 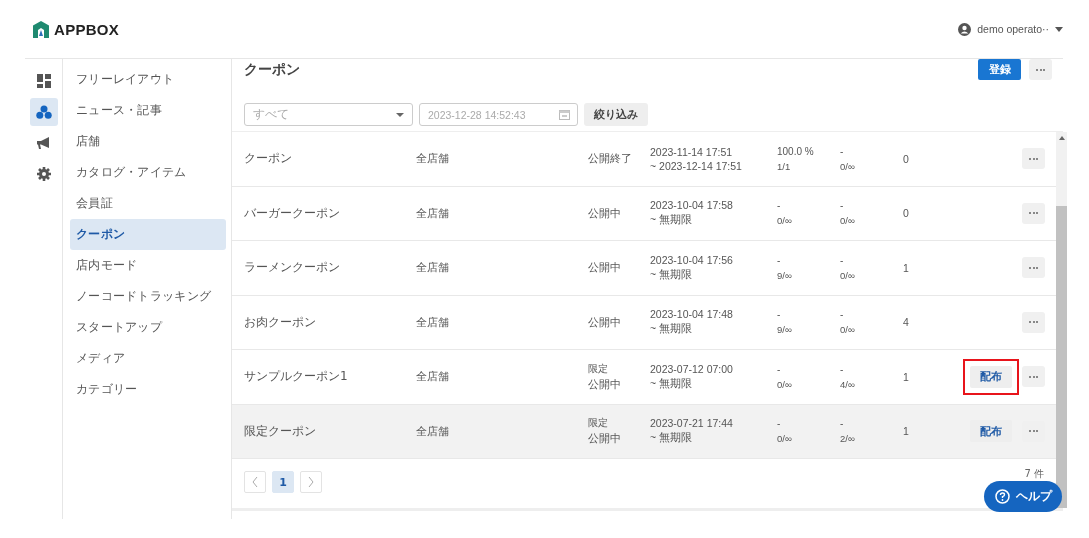 What do you see at coordinates (148, 79) in the screenshot?
I see `sidebar-item: フリーレイアウト` at bounding box center [148, 79].